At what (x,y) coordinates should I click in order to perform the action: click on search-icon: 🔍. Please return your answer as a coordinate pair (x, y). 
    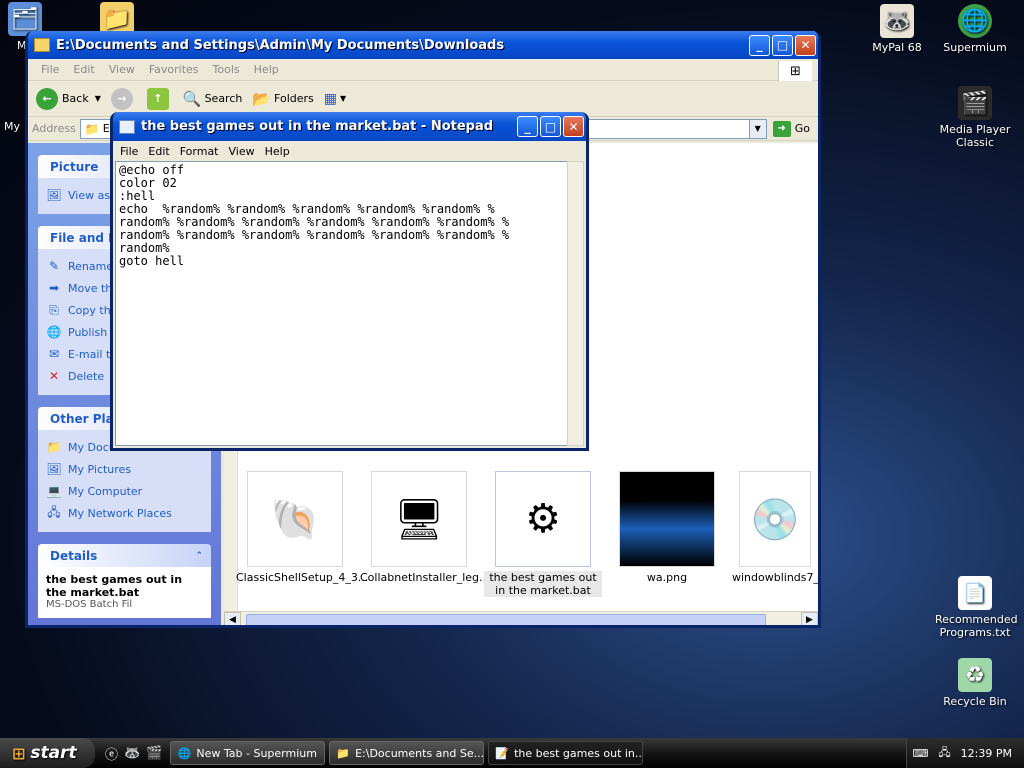
    Looking at the image, I should click on (192, 98).